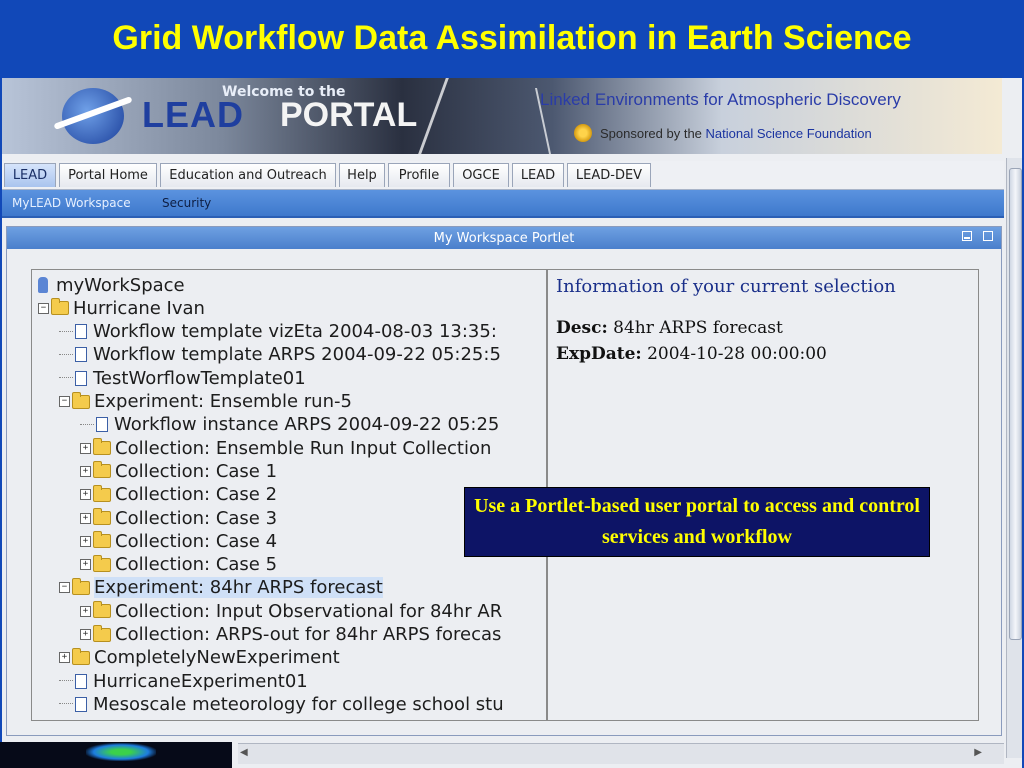 Image resolution: width=1024 pixels, height=768 pixels. What do you see at coordinates (538, 175) in the screenshot?
I see `tab-lead-2: LEAD` at bounding box center [538, 175].